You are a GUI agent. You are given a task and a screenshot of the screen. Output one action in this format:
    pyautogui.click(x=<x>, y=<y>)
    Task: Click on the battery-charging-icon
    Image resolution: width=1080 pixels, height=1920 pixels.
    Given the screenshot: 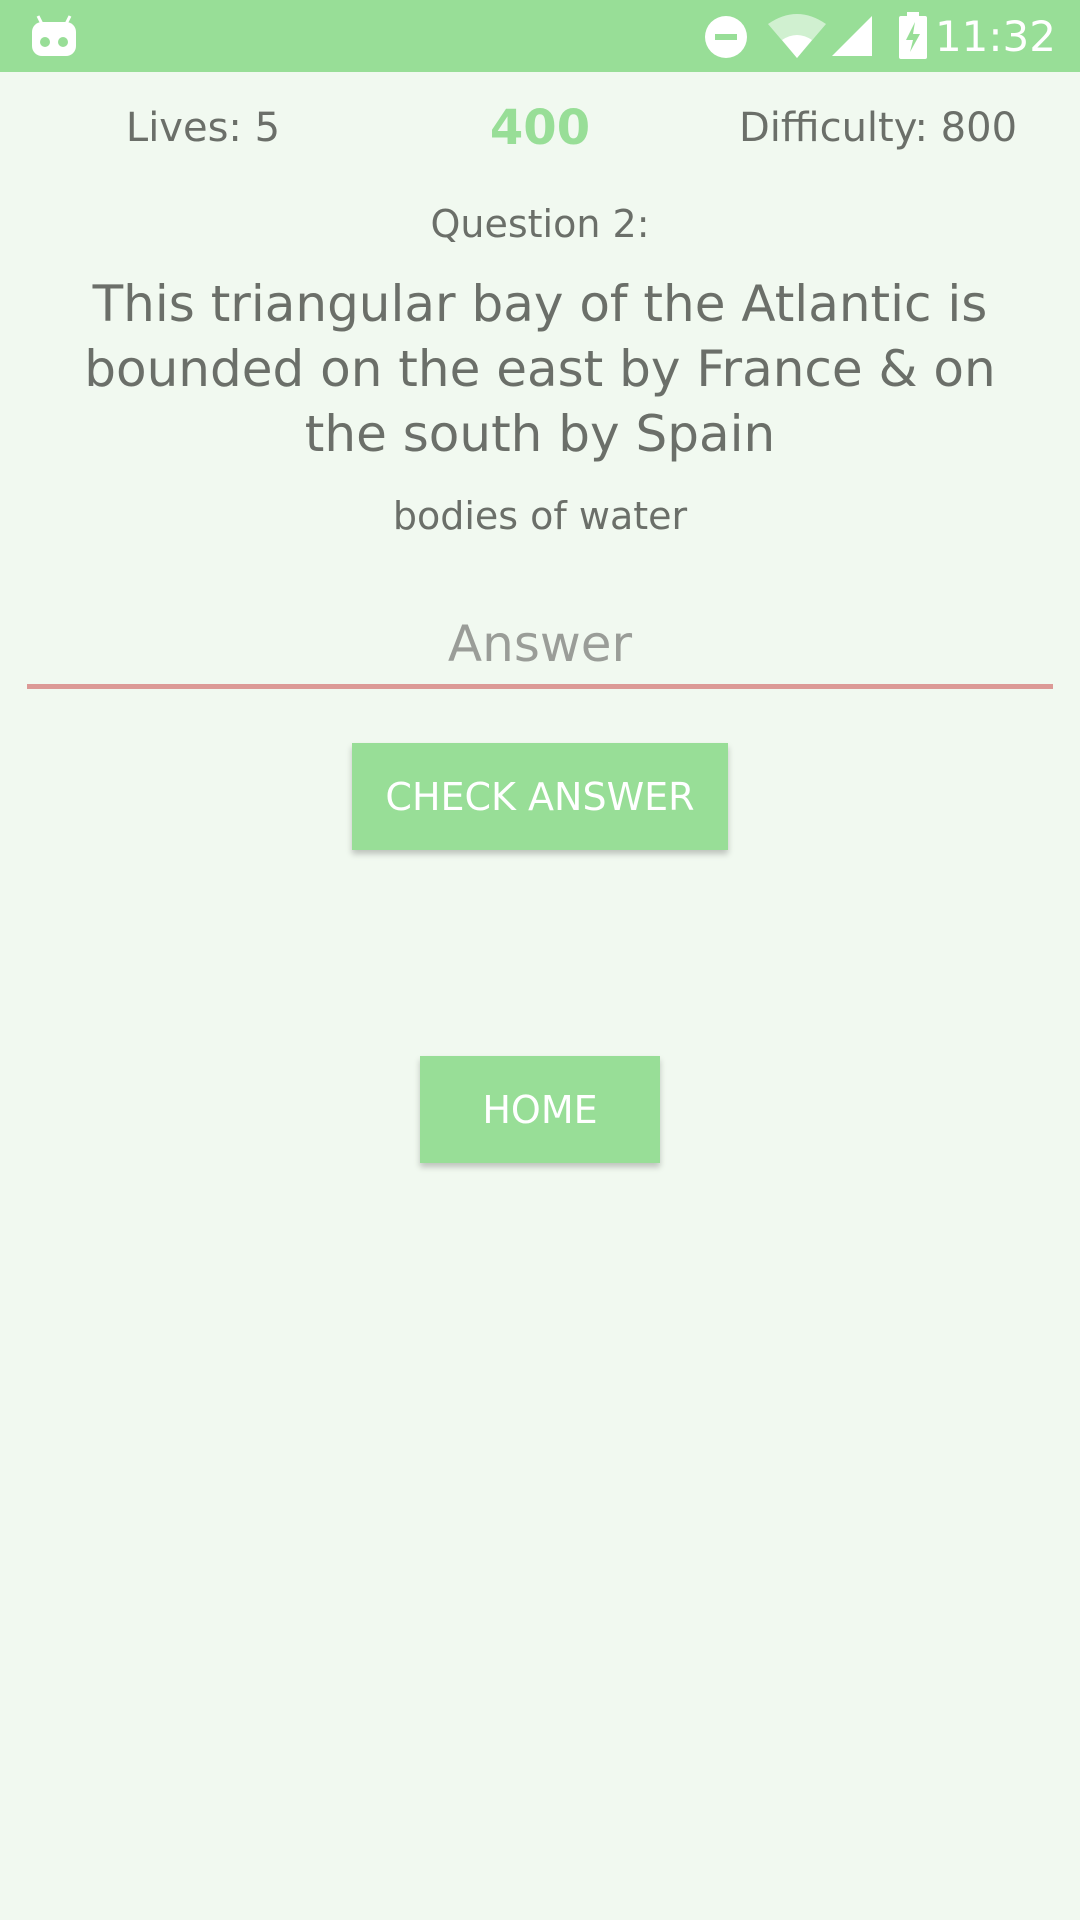 What is the action you would take?
    pyautogui.click(x=913, y=35)
    